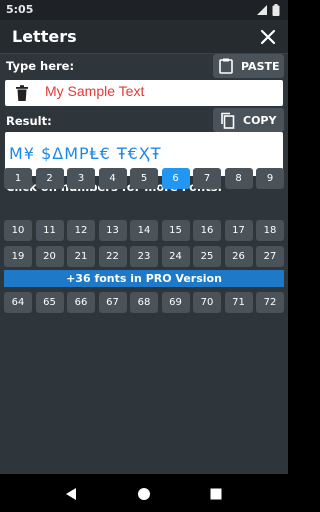  I want to click on home-button, so click(144, 493).